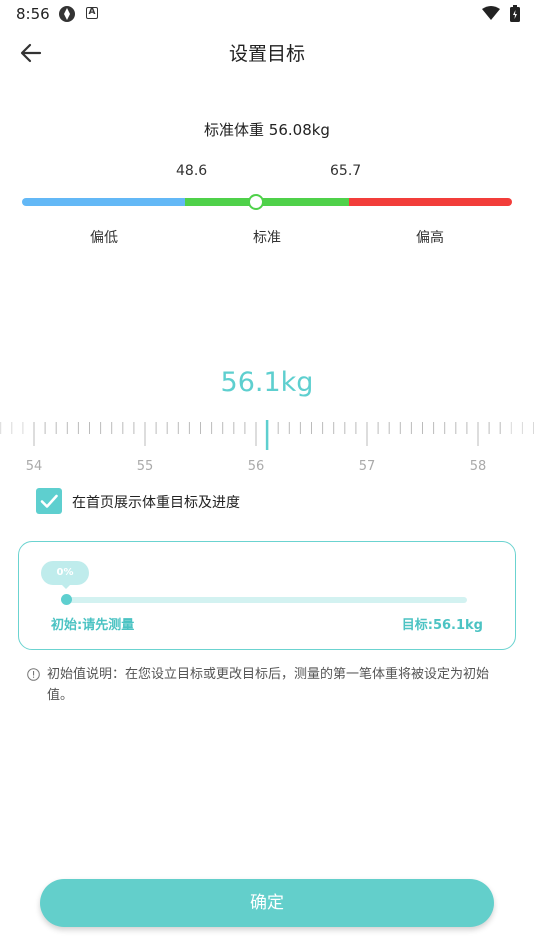 The width and height of the screenshot is (534, 950). What do you see at coordinates (346, 171) in the screenshot?
I see `high-threshold: 65.7` at bounding box center [346, 171].